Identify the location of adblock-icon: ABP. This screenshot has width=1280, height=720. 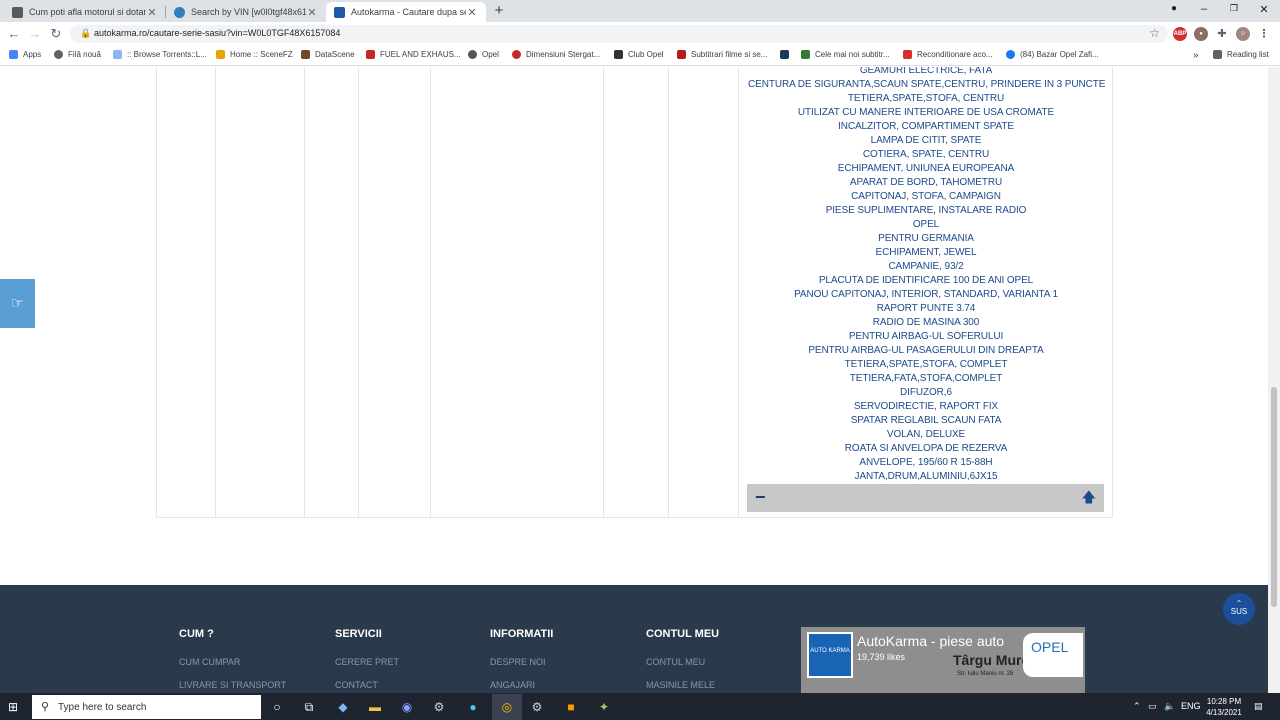
(1180, 34).